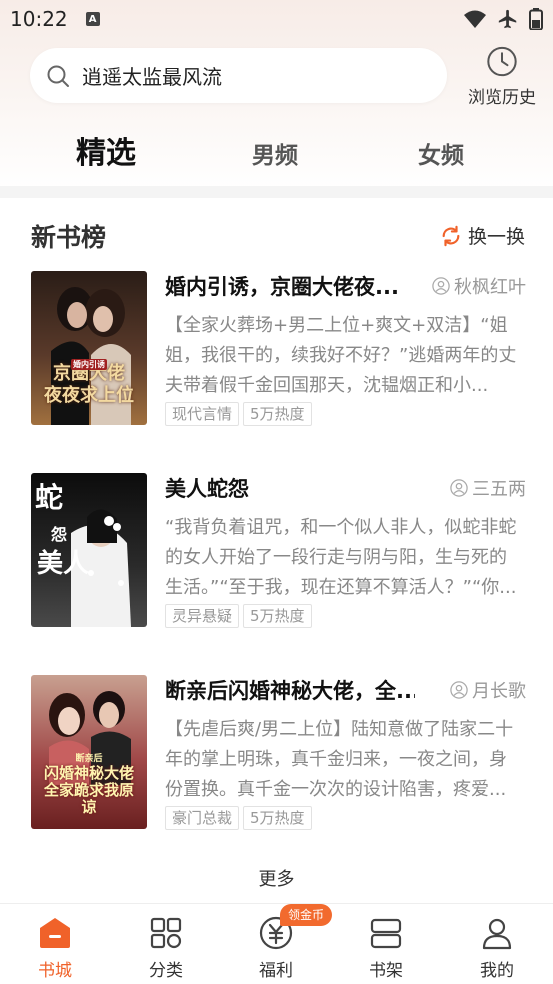  I want to click on book-tags: 现代言情 5万热度, so click(238, 414).